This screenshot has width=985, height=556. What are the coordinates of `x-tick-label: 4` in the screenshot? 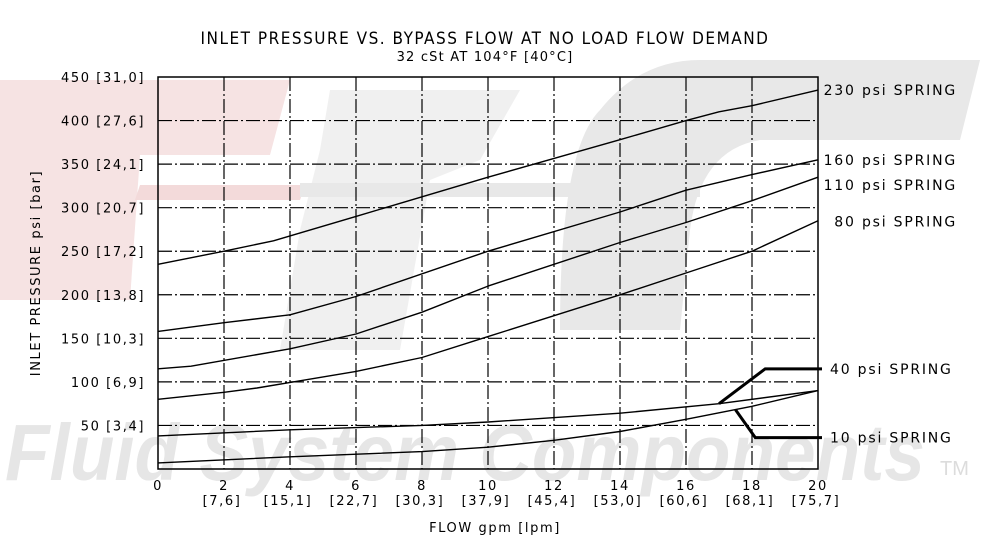 It's located at (290, 486).